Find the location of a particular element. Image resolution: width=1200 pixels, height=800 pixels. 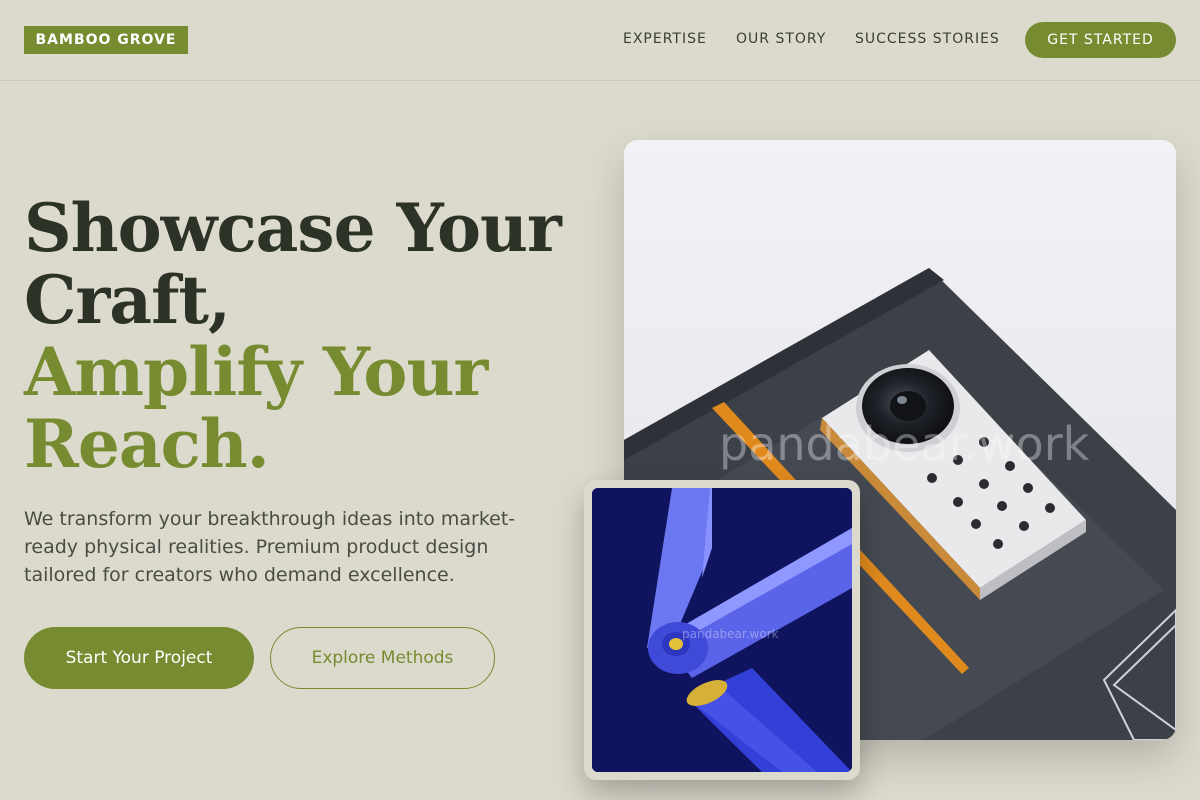

thumbnail-watermark: pandabear.work is located at coordinates (730, 634).